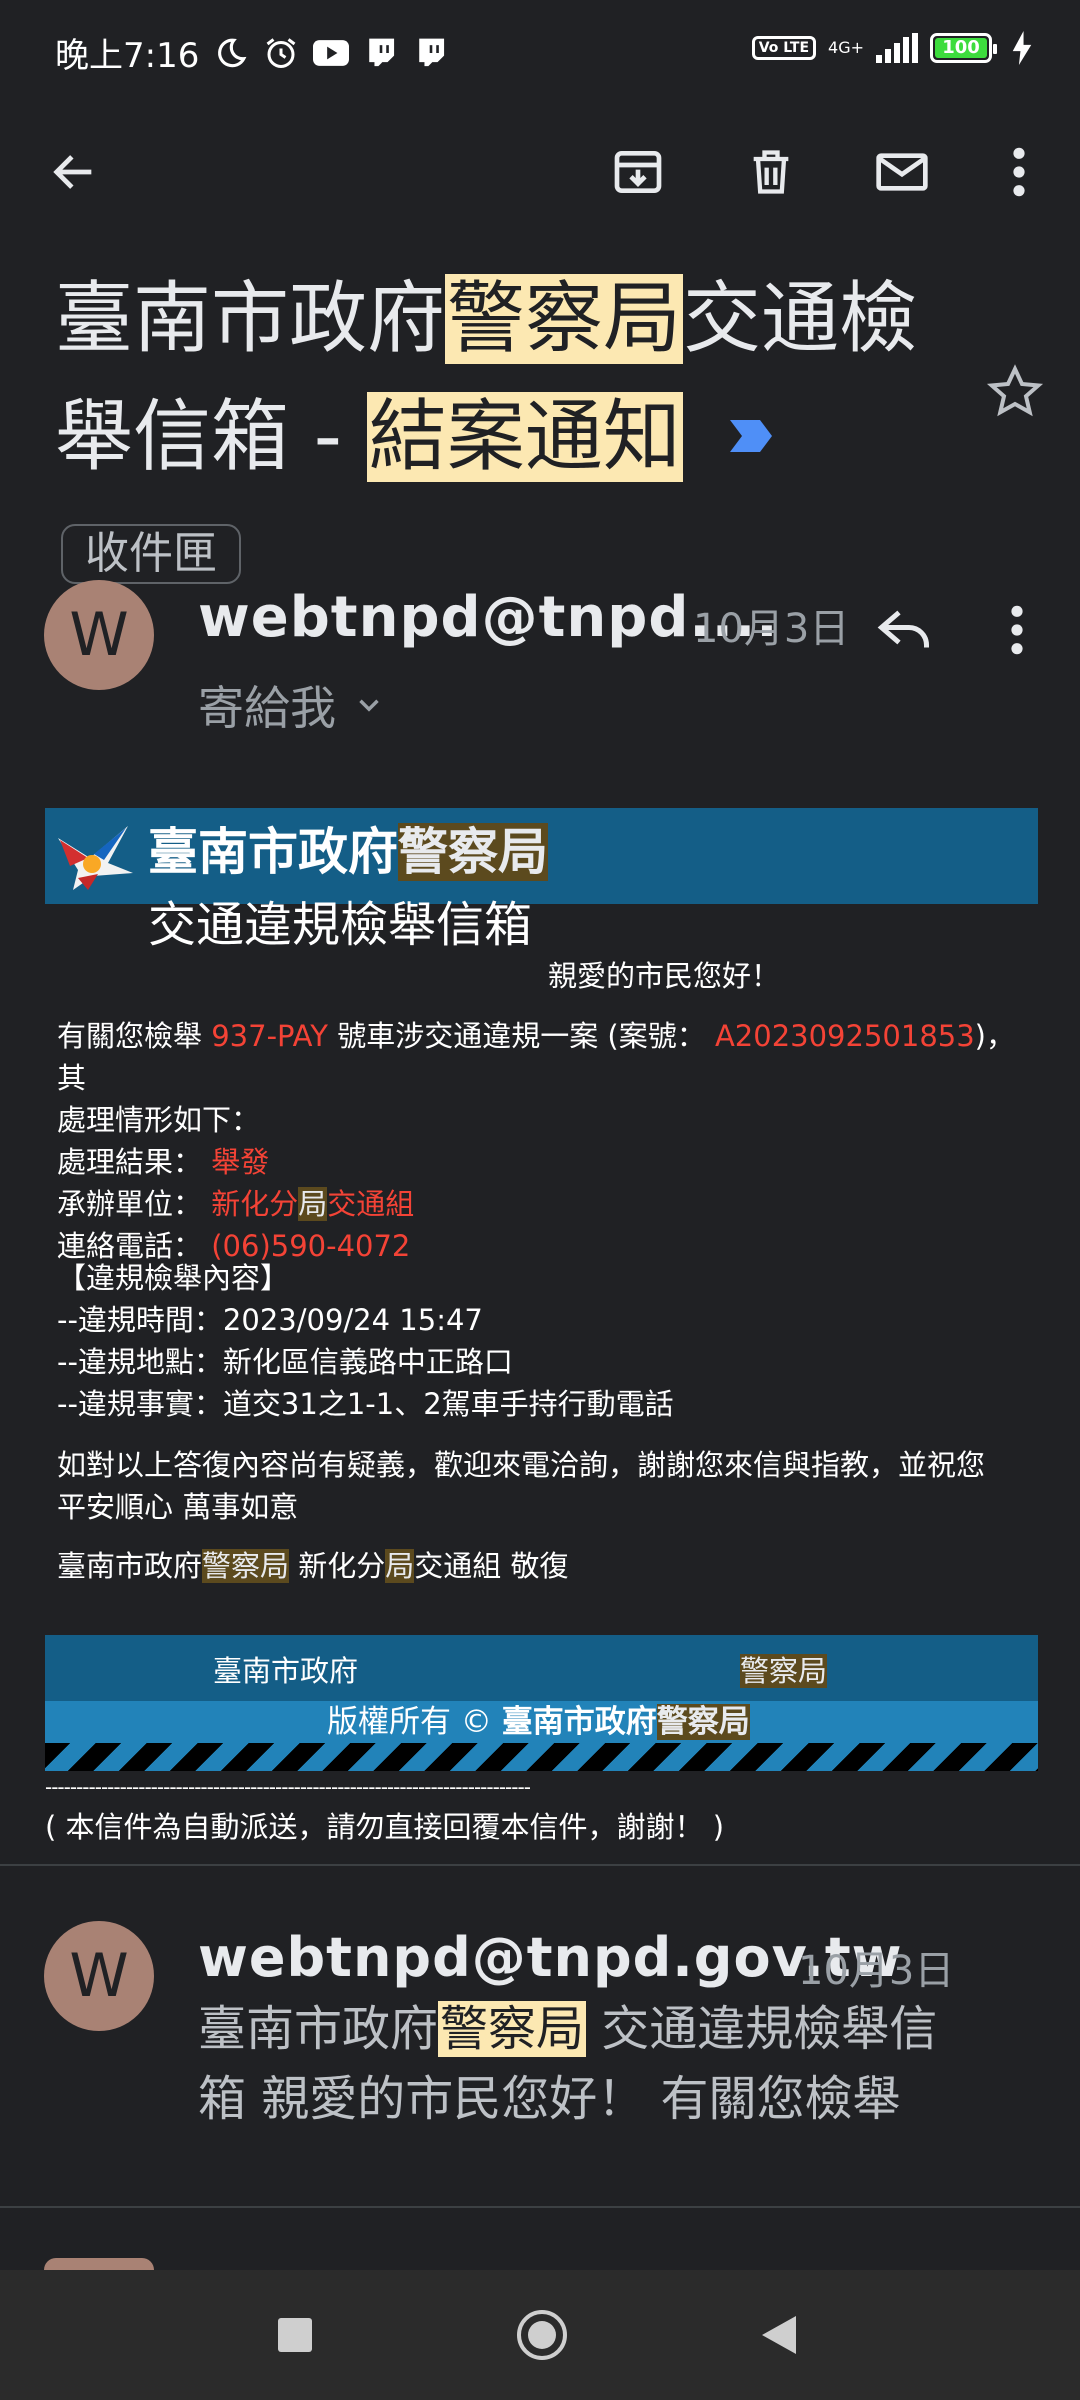  Describe the element at coordinates (550, 1957) in the screenshot. I see `sender-name: webtnpd@tnpd.gov.tw` at that location.